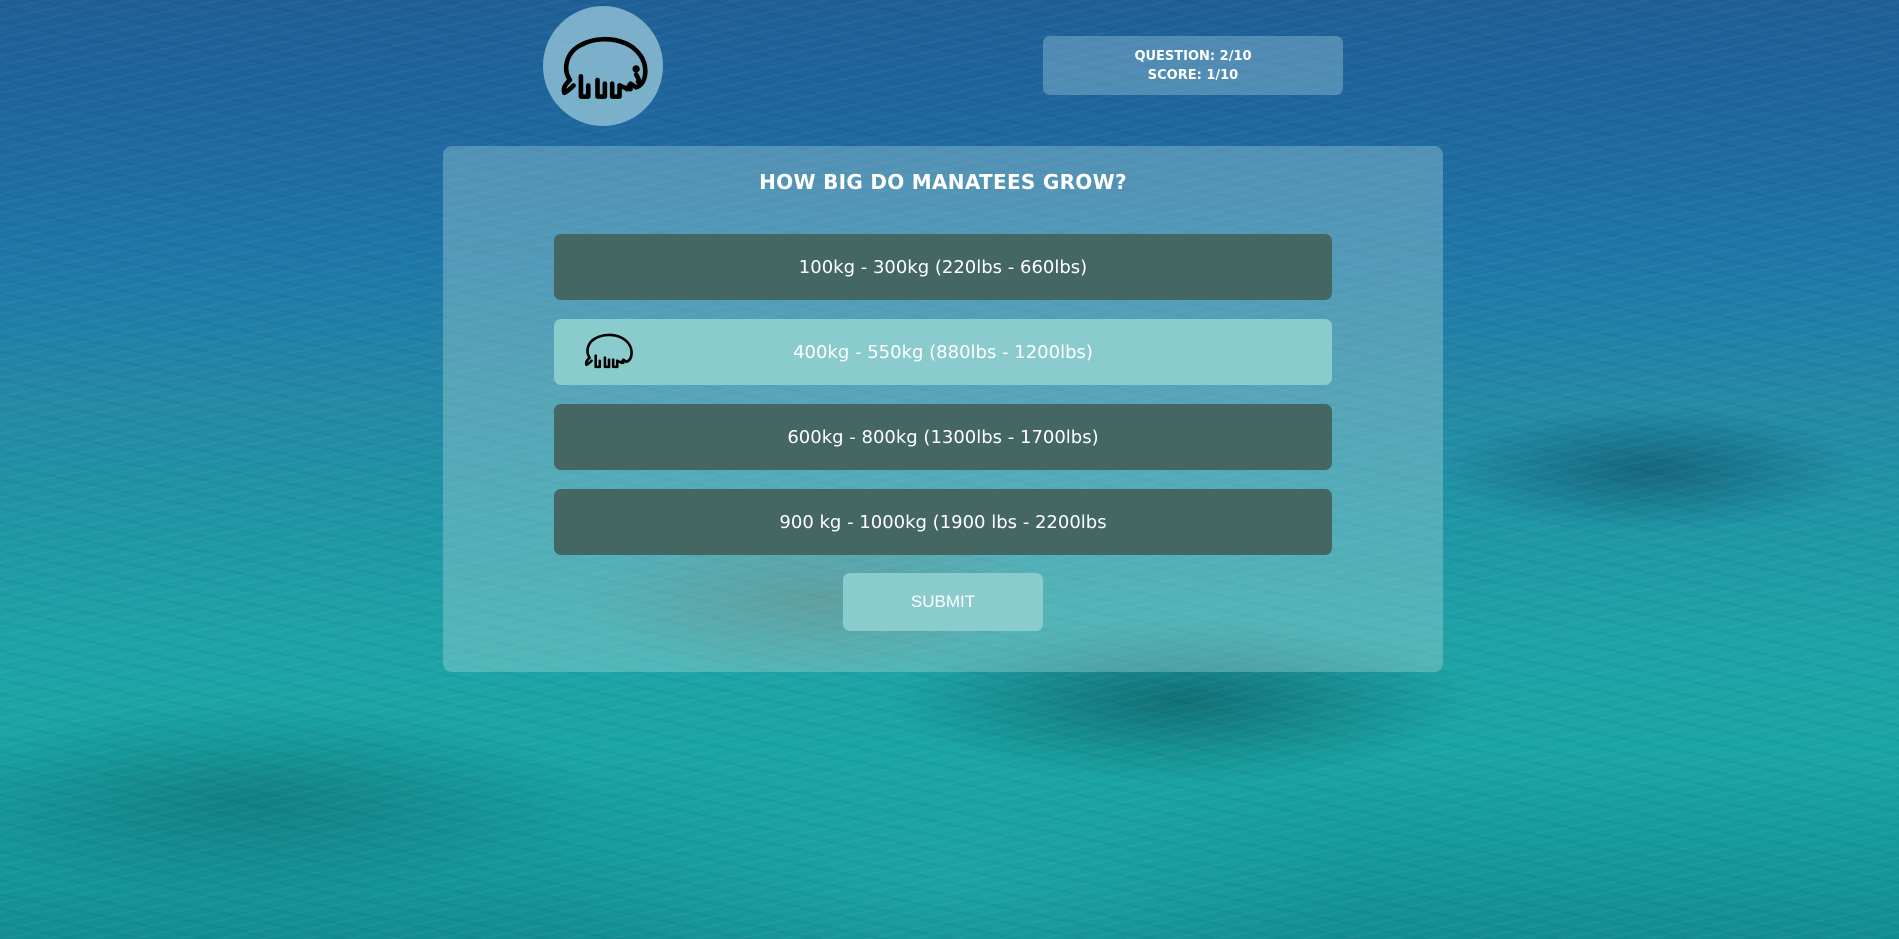  Describe the element at coordinates (943, 602) in the screenshot. I see `submit-button: SUBMIT` at that location.